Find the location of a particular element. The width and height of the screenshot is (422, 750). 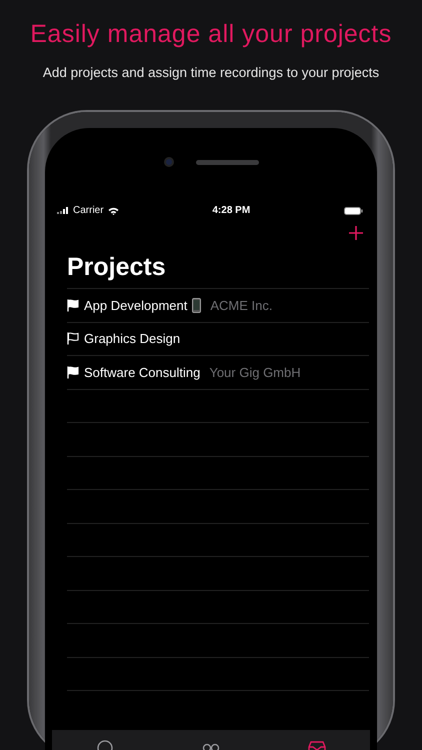

client-name: ACME Inc. is located at coordinates (241, 305).